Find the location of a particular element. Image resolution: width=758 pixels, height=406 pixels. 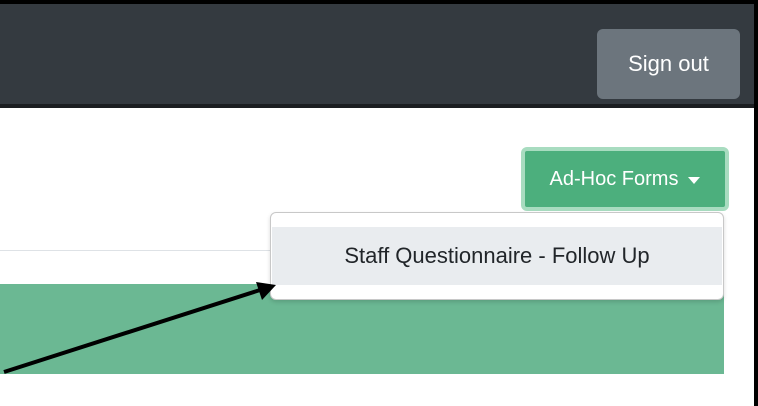

adhoc-forms-dropdown-button: Ad-Hoc Forms is located at coordinates (625, 179).